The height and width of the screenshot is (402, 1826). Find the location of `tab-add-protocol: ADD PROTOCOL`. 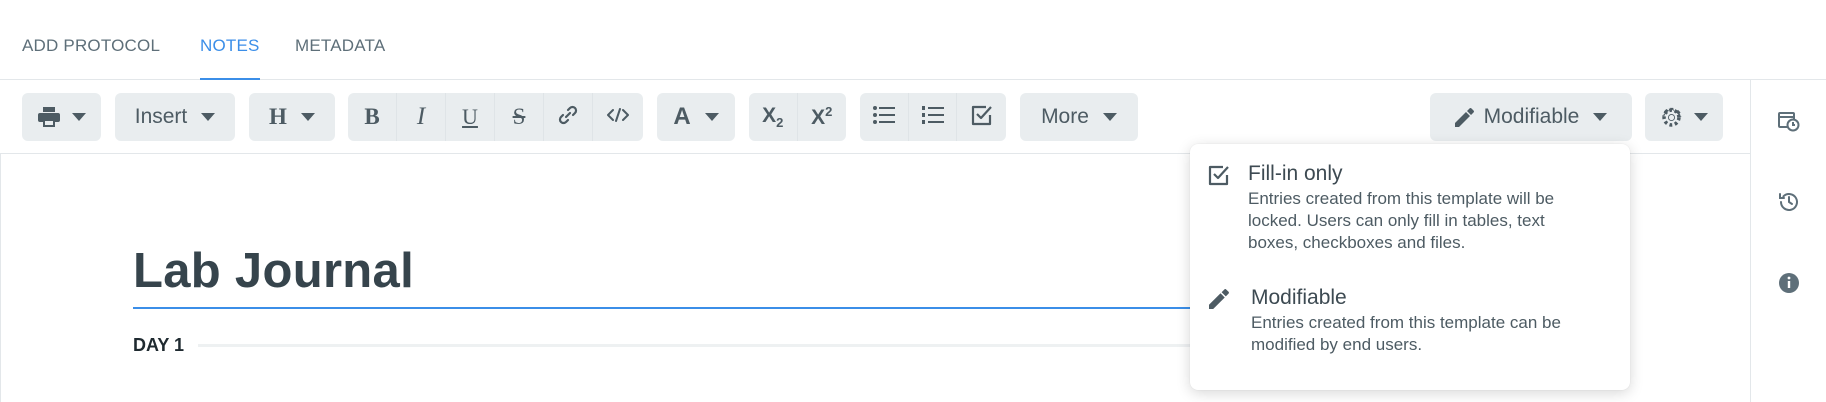

tab-add-protocol: ADD PROTOCOL is located at coordinates (91, 58).